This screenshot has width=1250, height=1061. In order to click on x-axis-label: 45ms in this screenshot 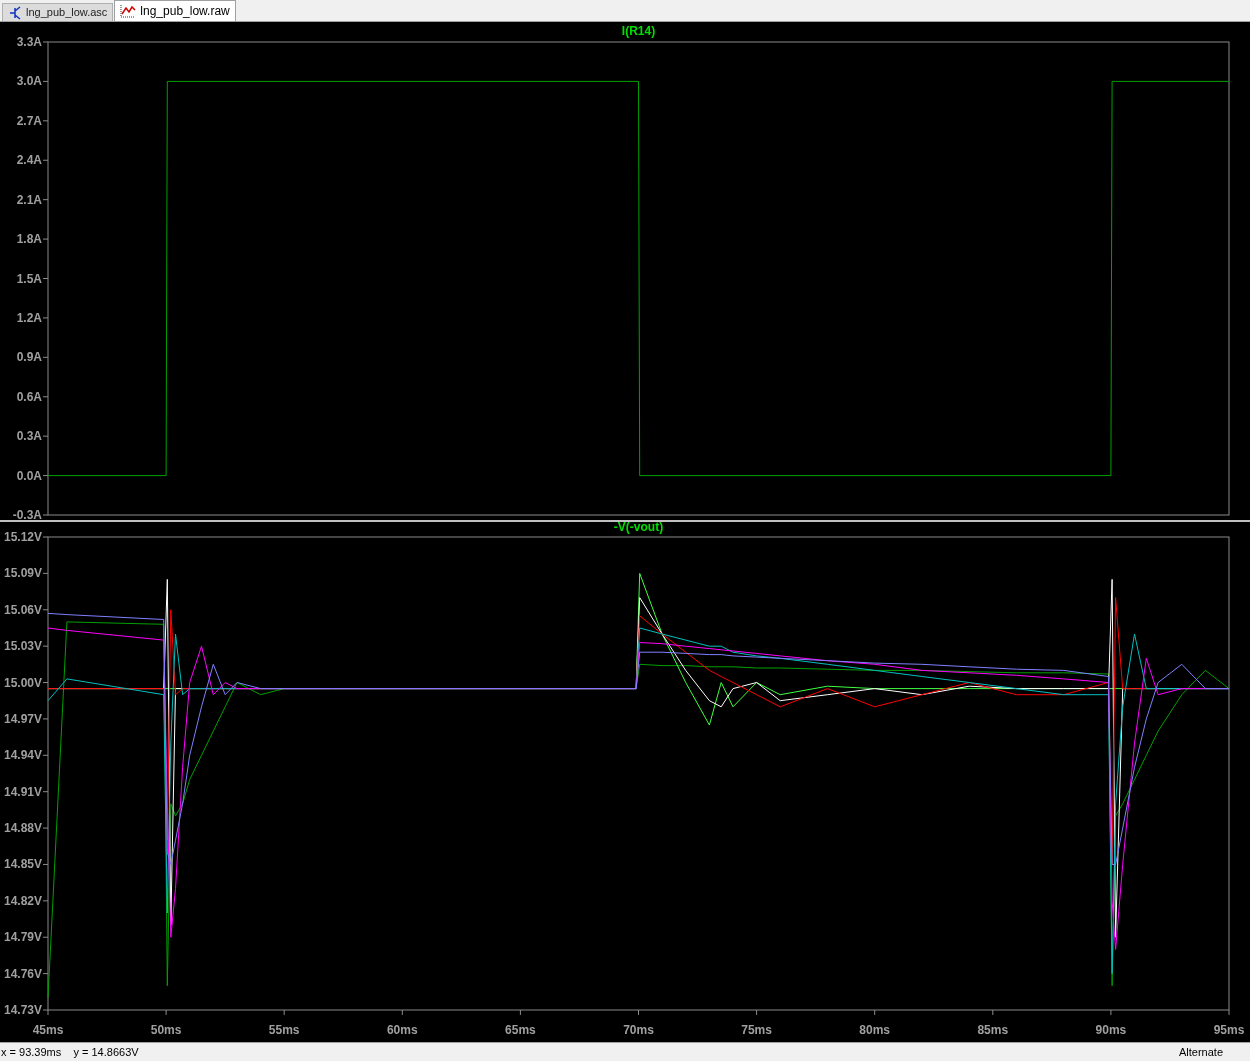, I will do `click(48, 1030)`.